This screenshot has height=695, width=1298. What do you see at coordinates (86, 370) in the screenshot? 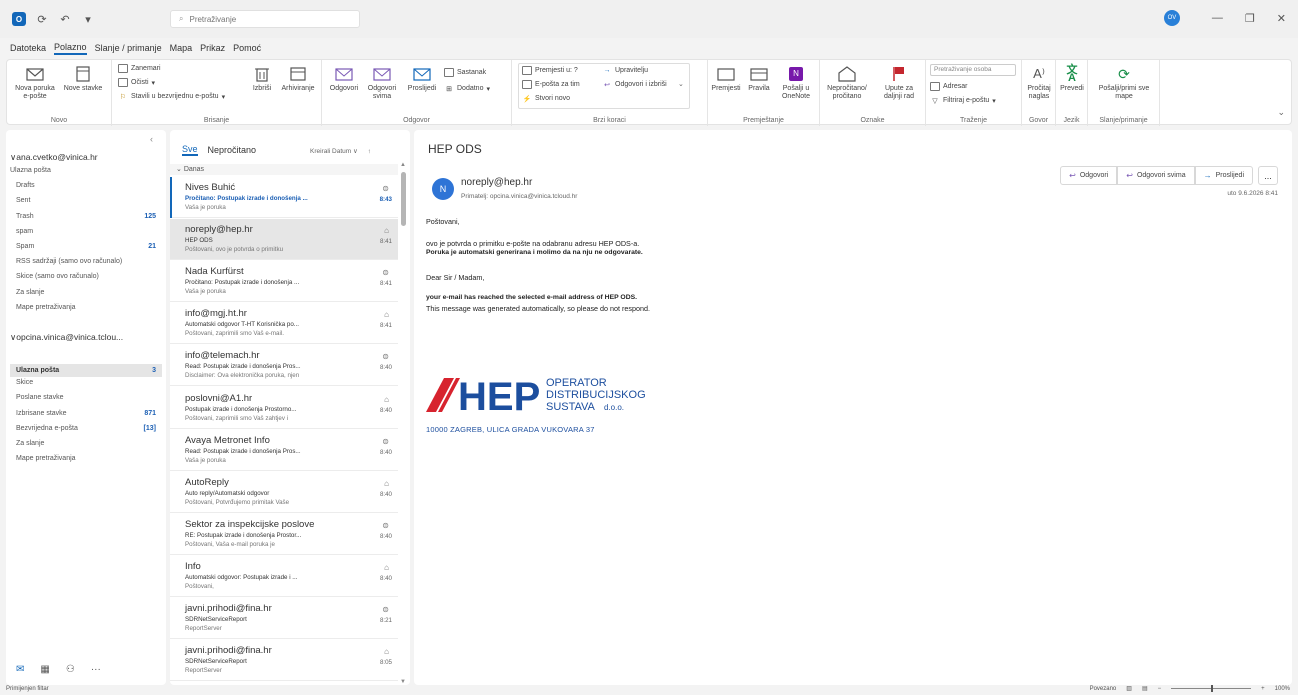
I see `folder-item: Ulazna pošta 3` at bounding box center [86, 370].